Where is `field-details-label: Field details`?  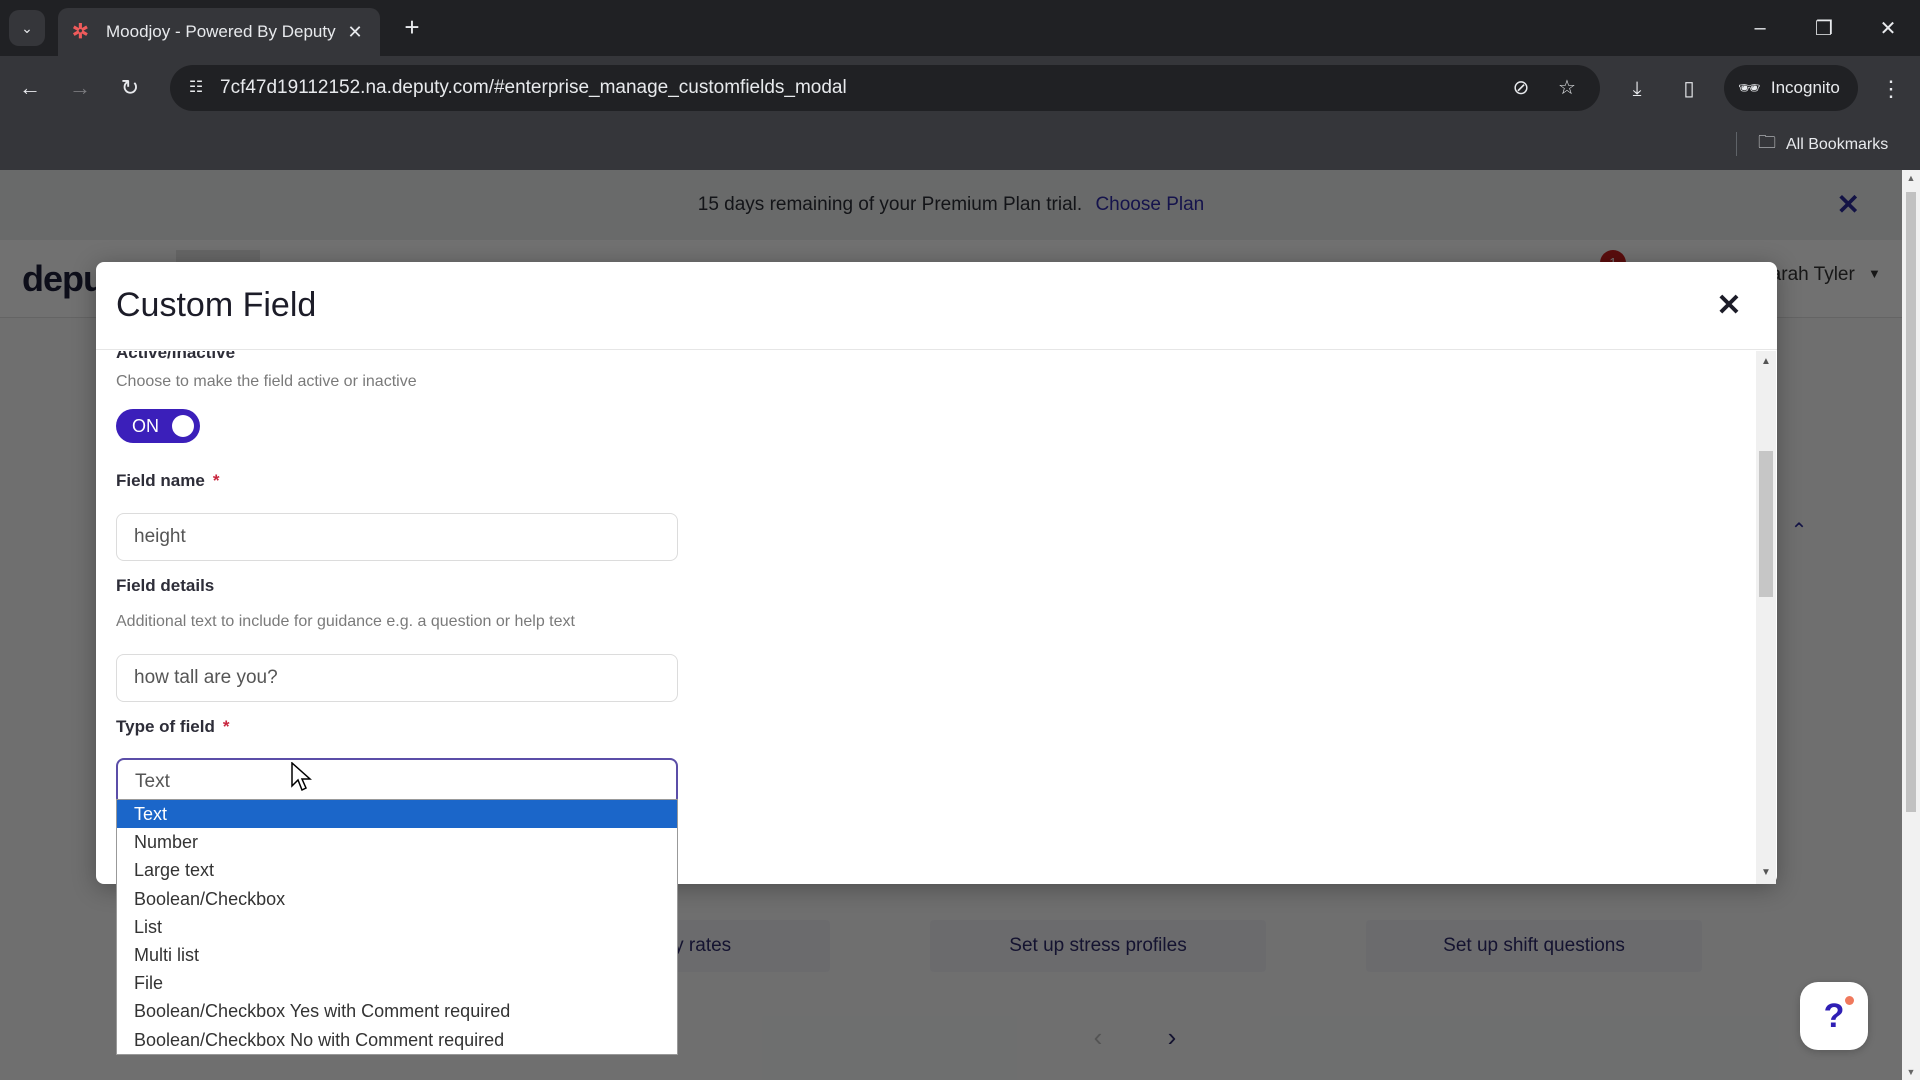
field-details-label: Field details is located at coordinates (165, 585).